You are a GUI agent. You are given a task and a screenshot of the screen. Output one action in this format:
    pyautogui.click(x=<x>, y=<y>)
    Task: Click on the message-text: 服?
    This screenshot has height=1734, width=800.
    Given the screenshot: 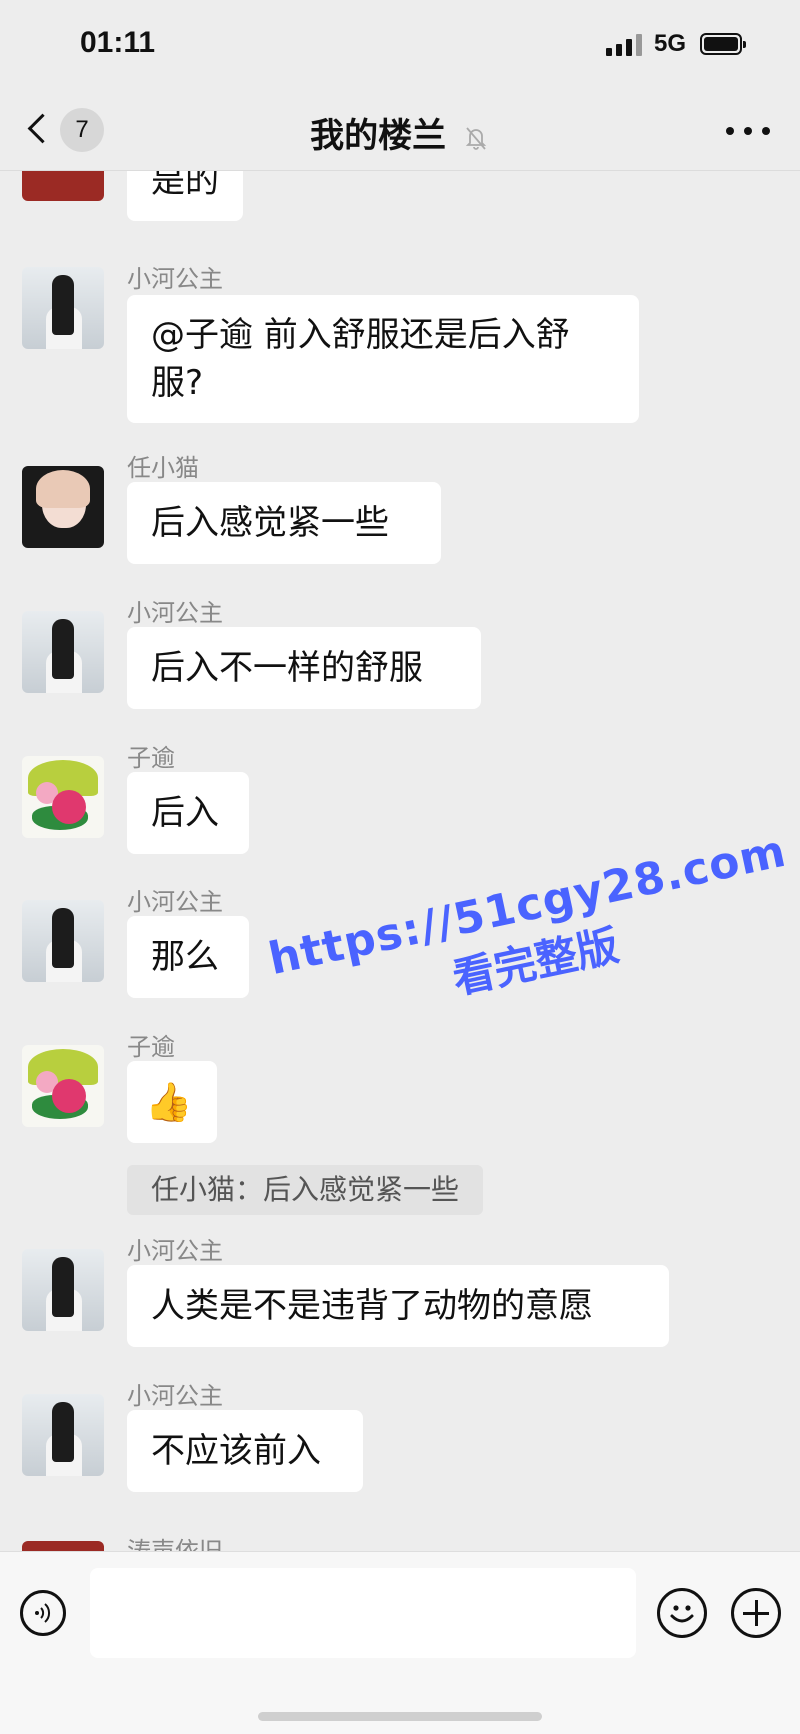 What is the action you would take?
    pyautogui.click(x=177, y=383)
    